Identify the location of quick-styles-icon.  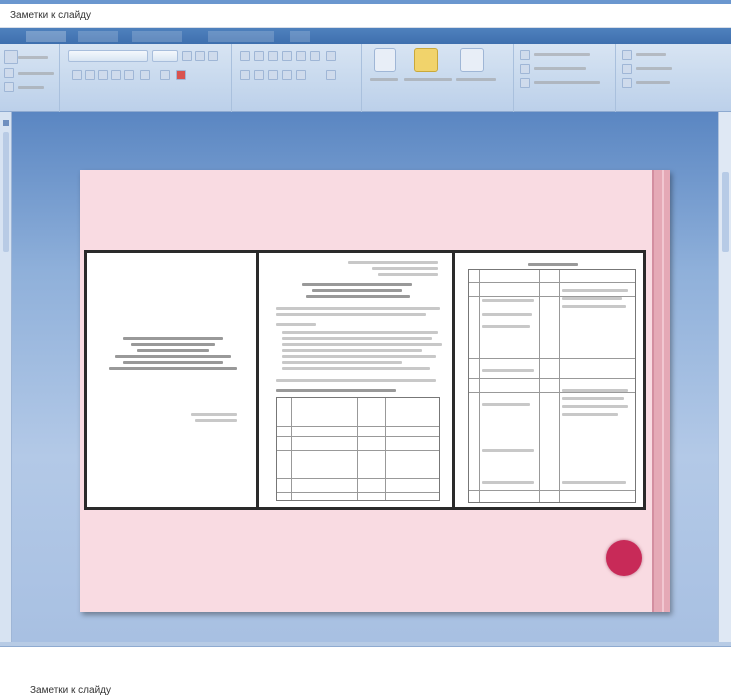
(472, 60).